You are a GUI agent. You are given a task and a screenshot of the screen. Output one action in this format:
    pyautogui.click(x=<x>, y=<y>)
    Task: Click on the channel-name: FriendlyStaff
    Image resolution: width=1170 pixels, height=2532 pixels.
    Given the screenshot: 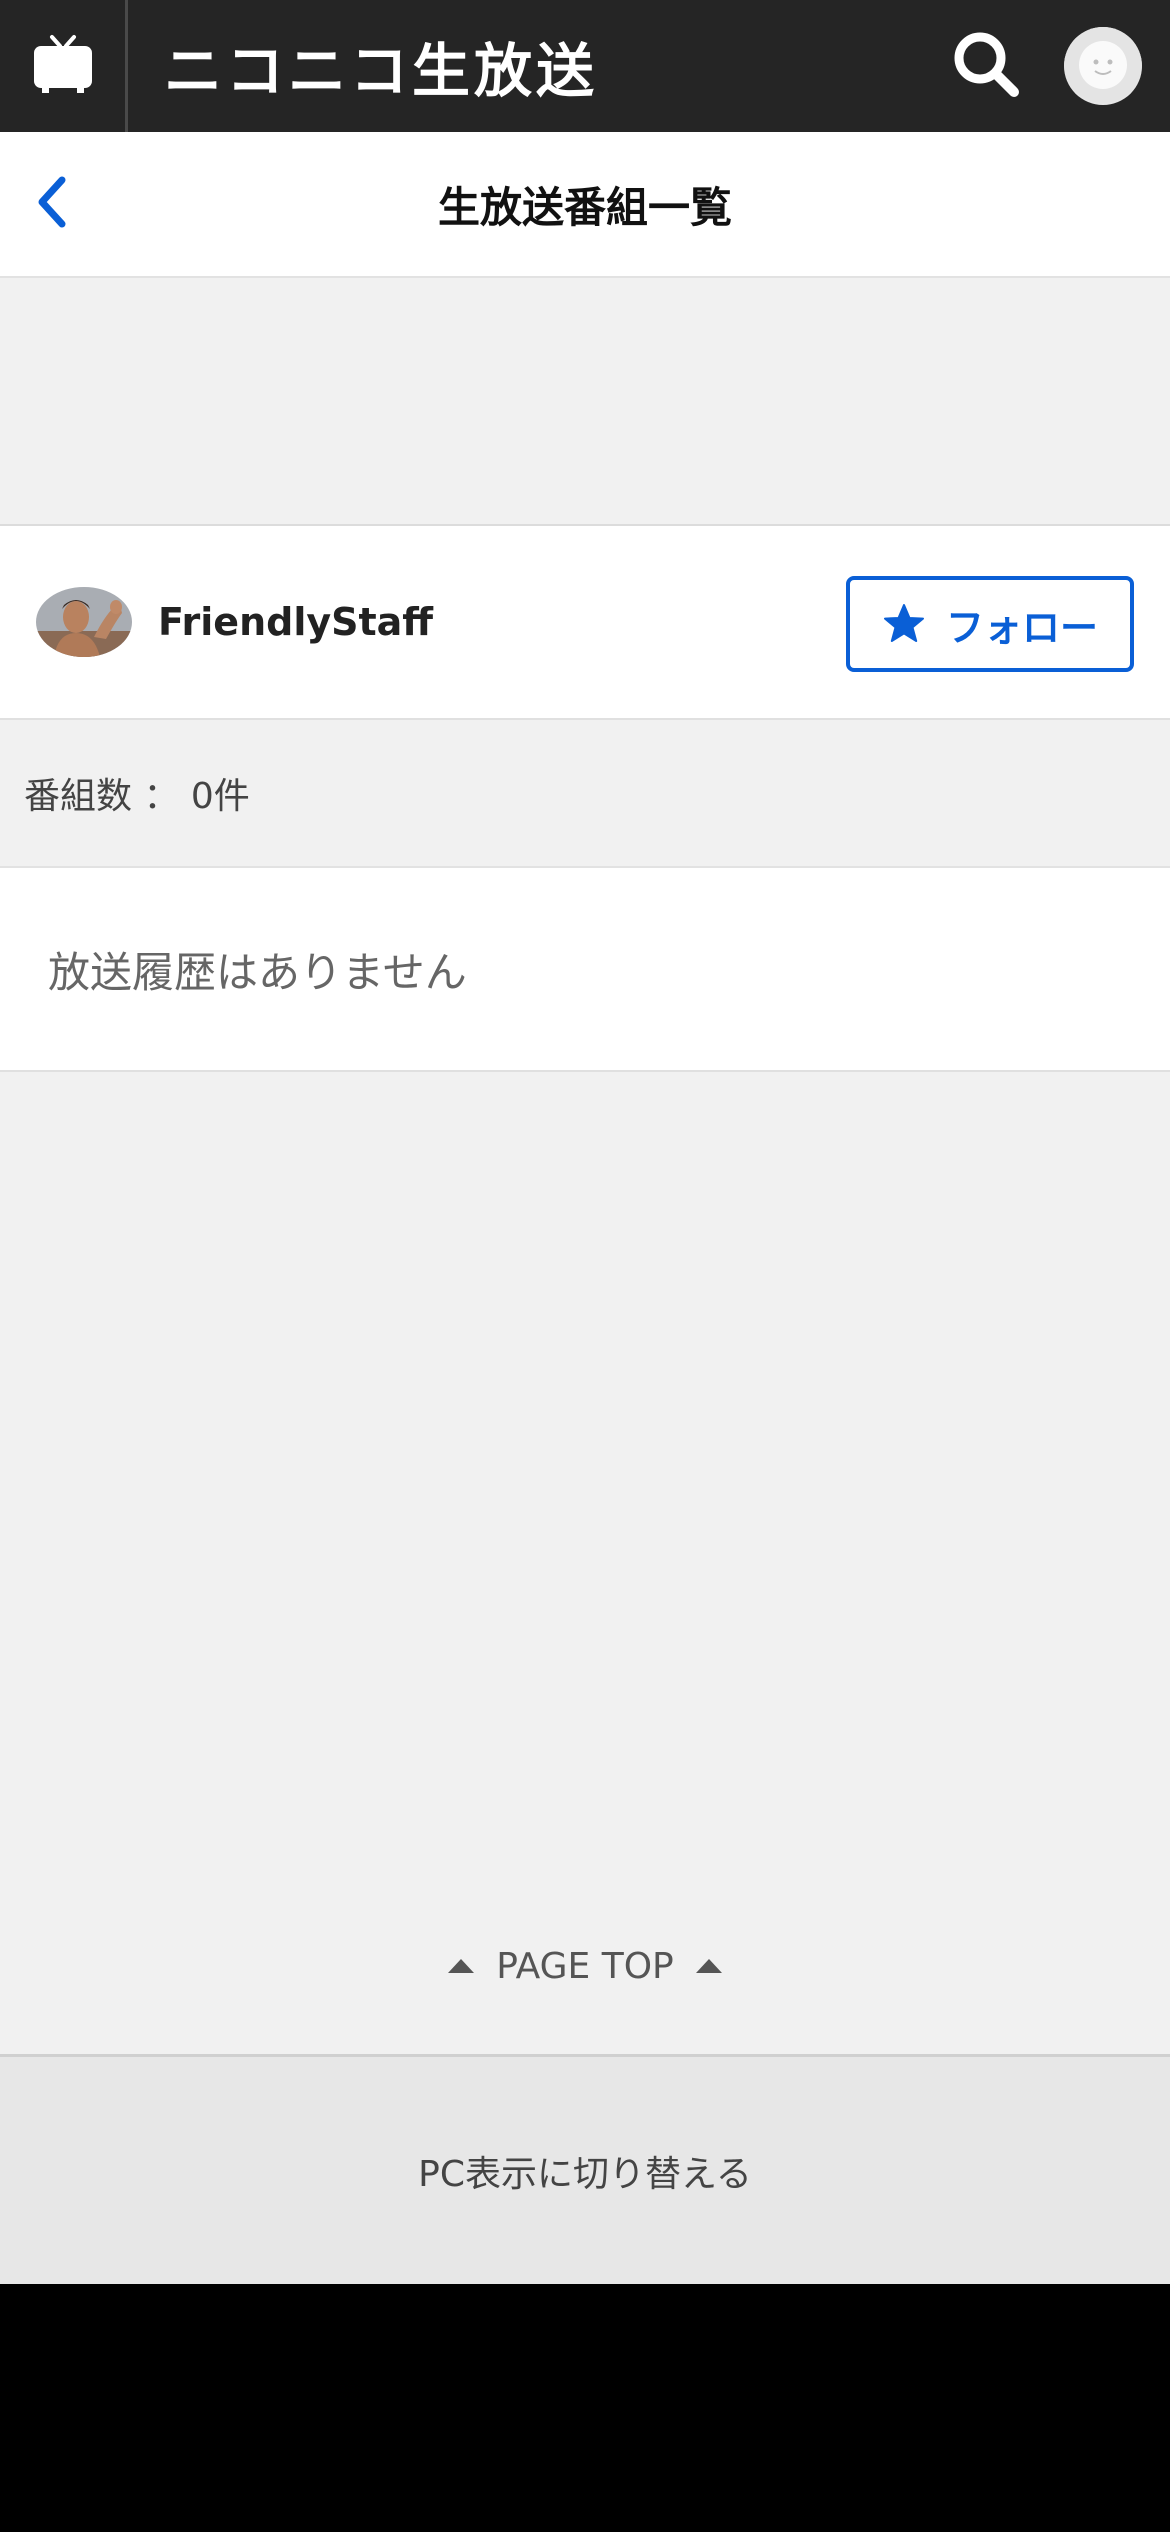 What is the action you would take?
    pyautogui.click(x=295, y=622)
    